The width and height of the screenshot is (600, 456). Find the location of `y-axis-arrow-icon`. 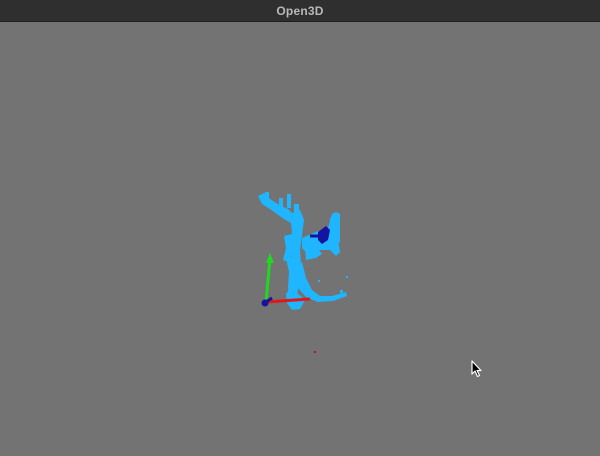

y-axis-arrow-icon is located at coordinates (270, 258).